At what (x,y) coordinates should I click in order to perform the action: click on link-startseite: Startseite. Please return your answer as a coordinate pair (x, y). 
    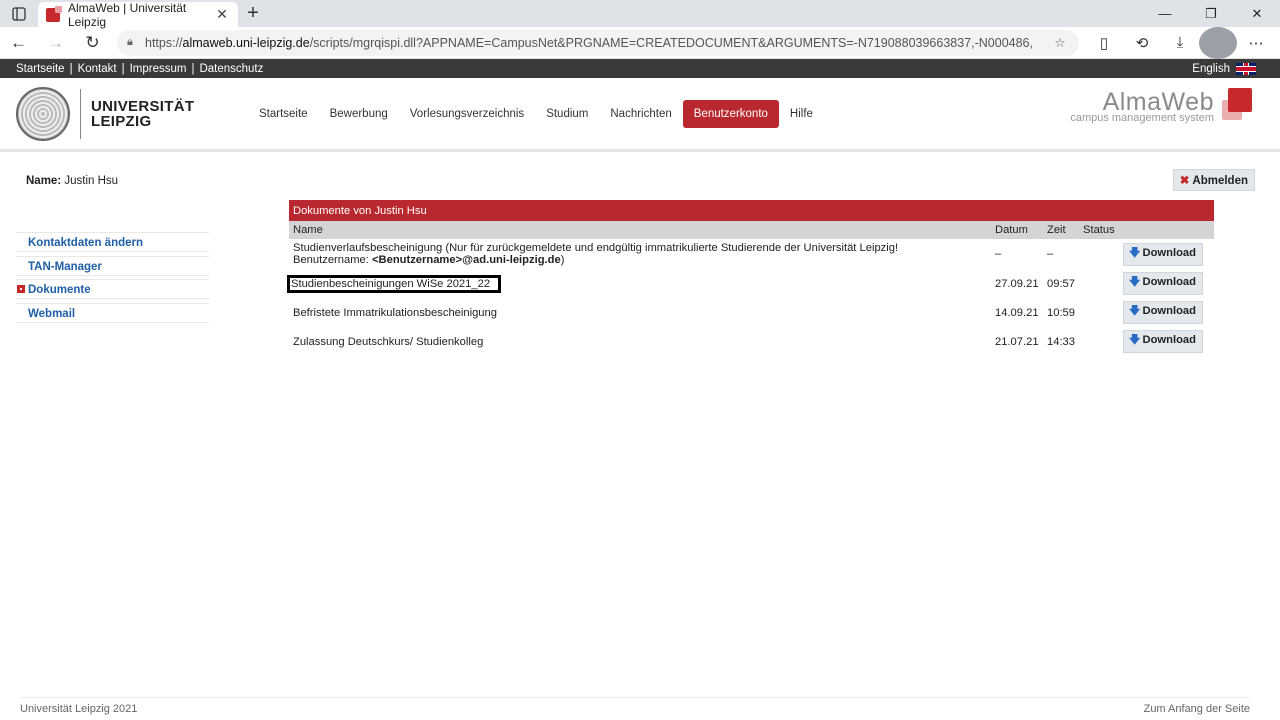
    Looking at the image, I should click on (40, 69).